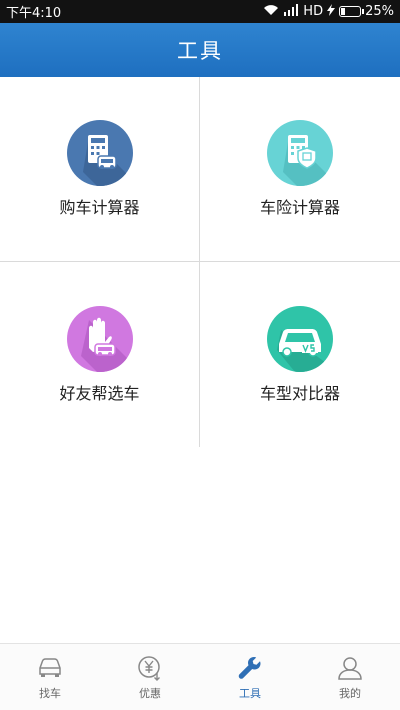 Image resolution: width=400 pixels, height=710 pixels. Describe the element at coordinates (34, 13) in the screenshot. I see `status-time: 下午4:10` at that location.